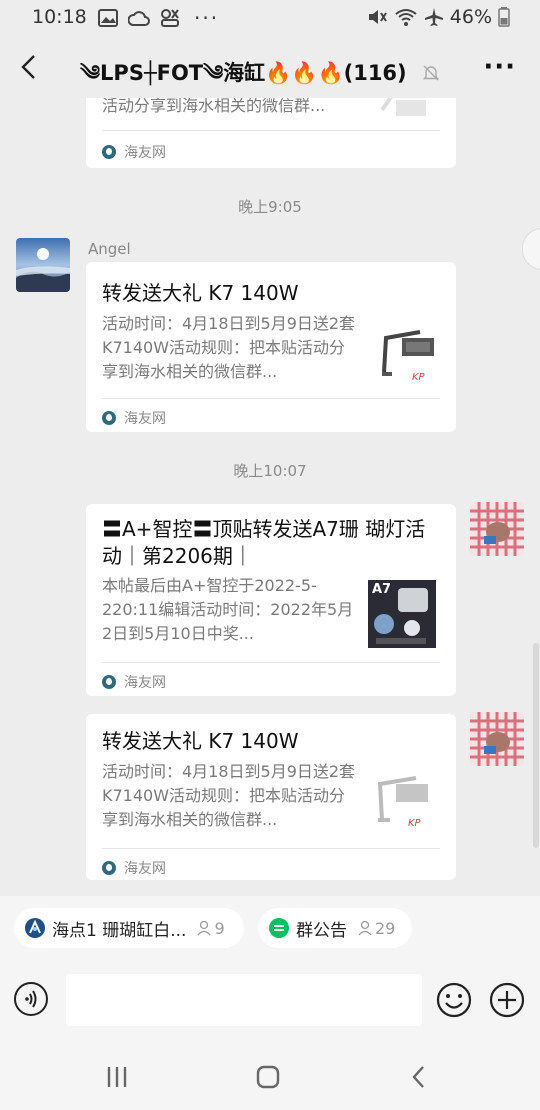  What do you see at coordinates (270, 471) in the screenshot?
I see `timestamp: 晚上10:07` at bounding box center [270, 471].